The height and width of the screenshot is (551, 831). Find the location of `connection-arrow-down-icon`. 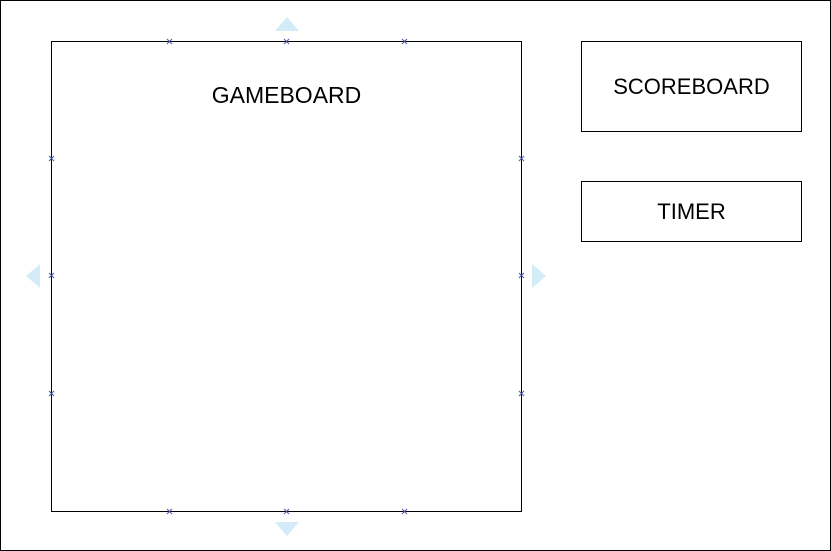

connection-arrow-down-icon is located at coordinates (287, 529).